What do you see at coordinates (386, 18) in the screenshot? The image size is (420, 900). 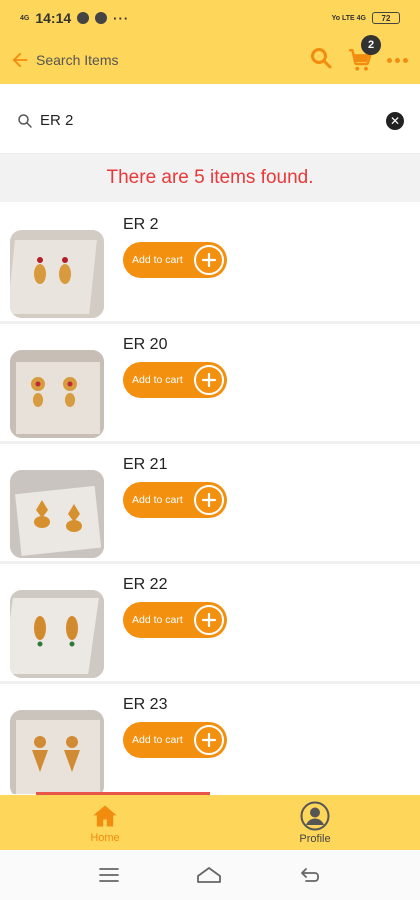 I see `battery-icon: 72` at bounding box center [386, 18].